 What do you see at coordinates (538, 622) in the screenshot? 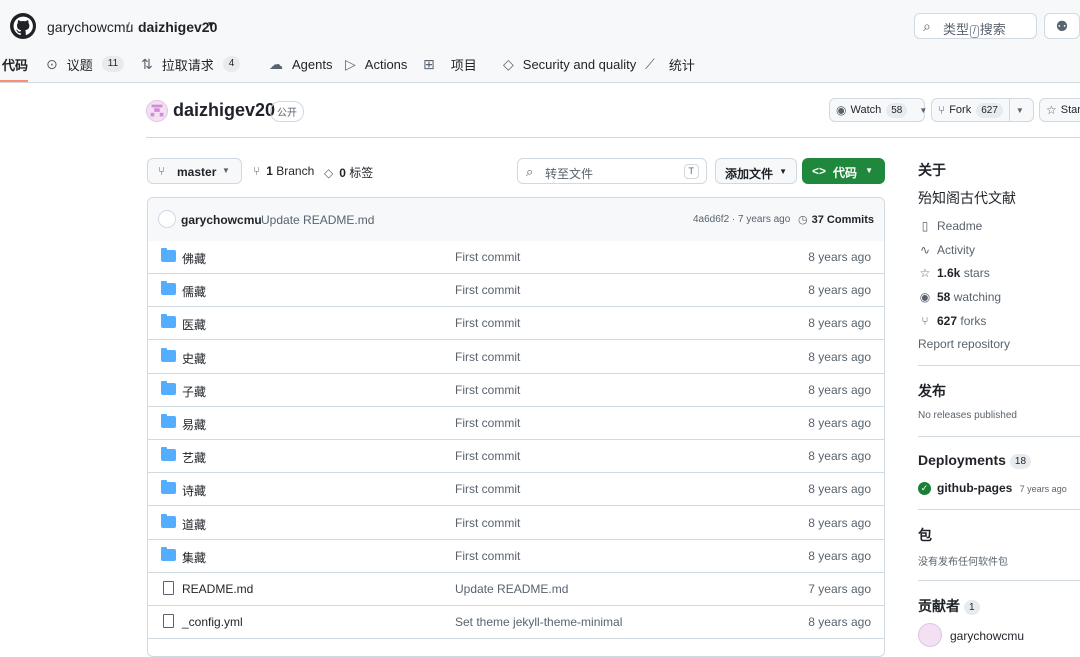
I see `file-commit-message-link: Set theme jekyll-theme-minimal` at bounding box center [538, 622].